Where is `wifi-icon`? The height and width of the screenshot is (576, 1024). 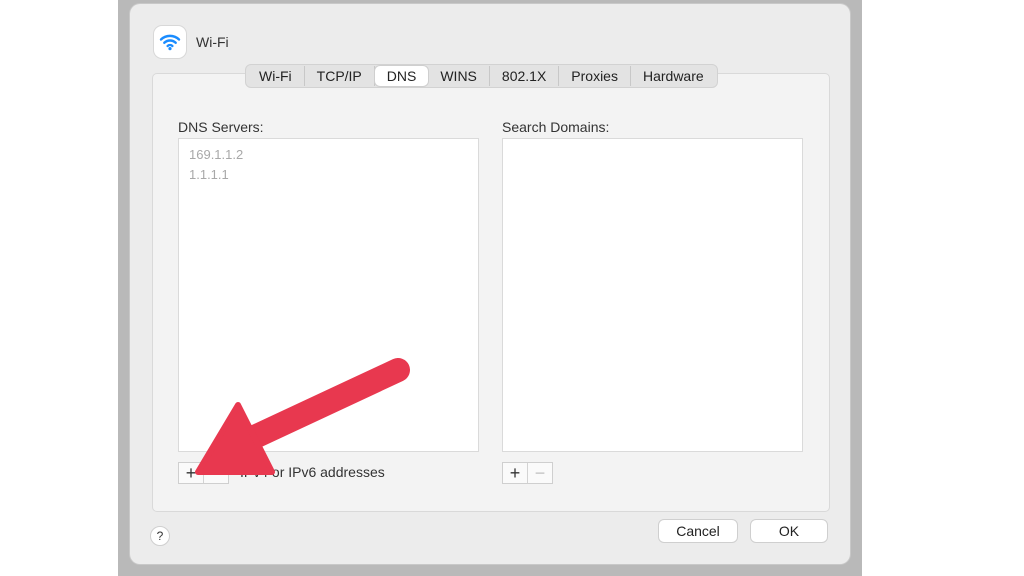 wifi-icon is located at coordinates (170, 42).